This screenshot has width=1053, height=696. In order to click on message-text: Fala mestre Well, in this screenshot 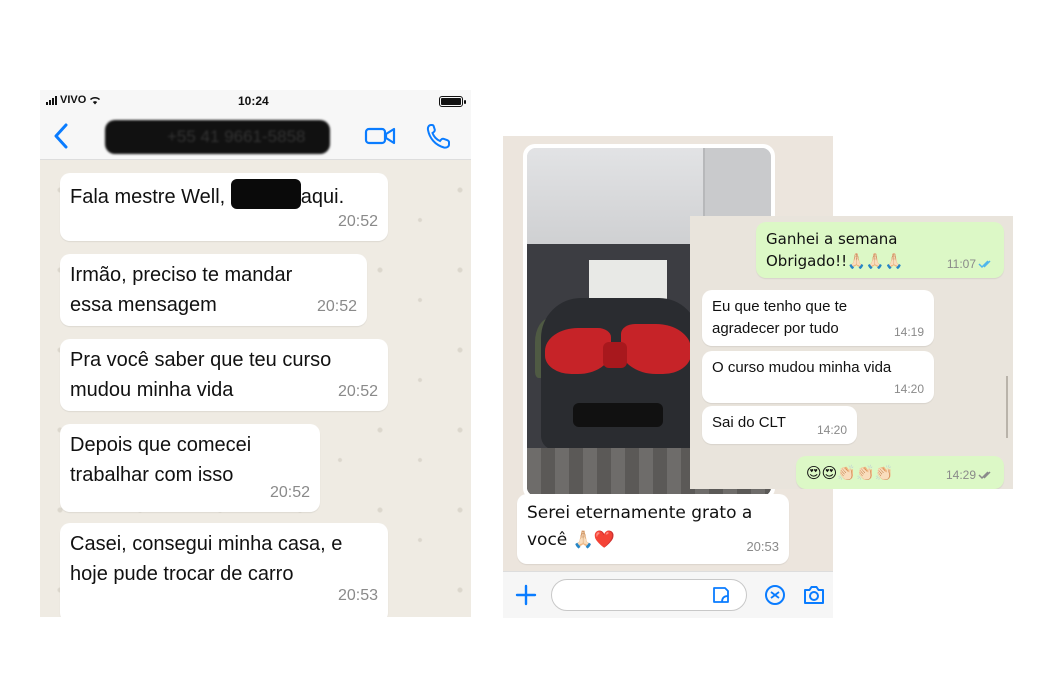, I will do `click(148, 197)`.